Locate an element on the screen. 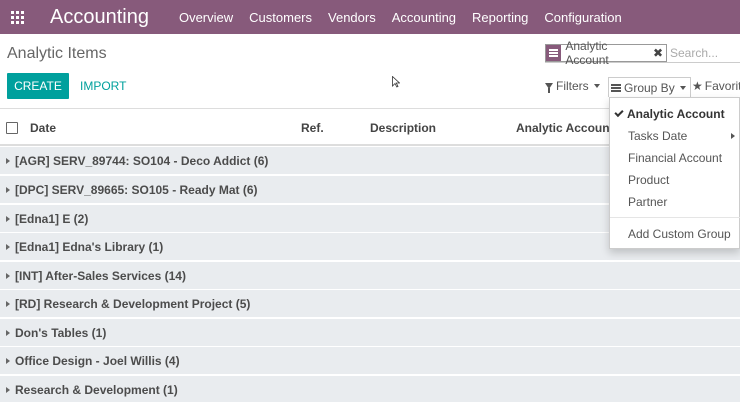  group-by-label: Group By is located at coordinates (649, 87).